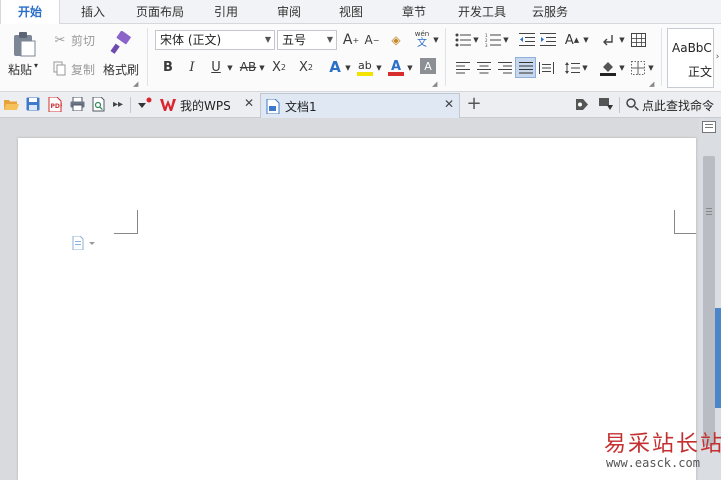 The height and width of the screenshot is (480, 721). What do you see at coordinates (493, 40) in the screenshot?
I see `numbered-list-icon: 123` at bounding box center [493, 40].